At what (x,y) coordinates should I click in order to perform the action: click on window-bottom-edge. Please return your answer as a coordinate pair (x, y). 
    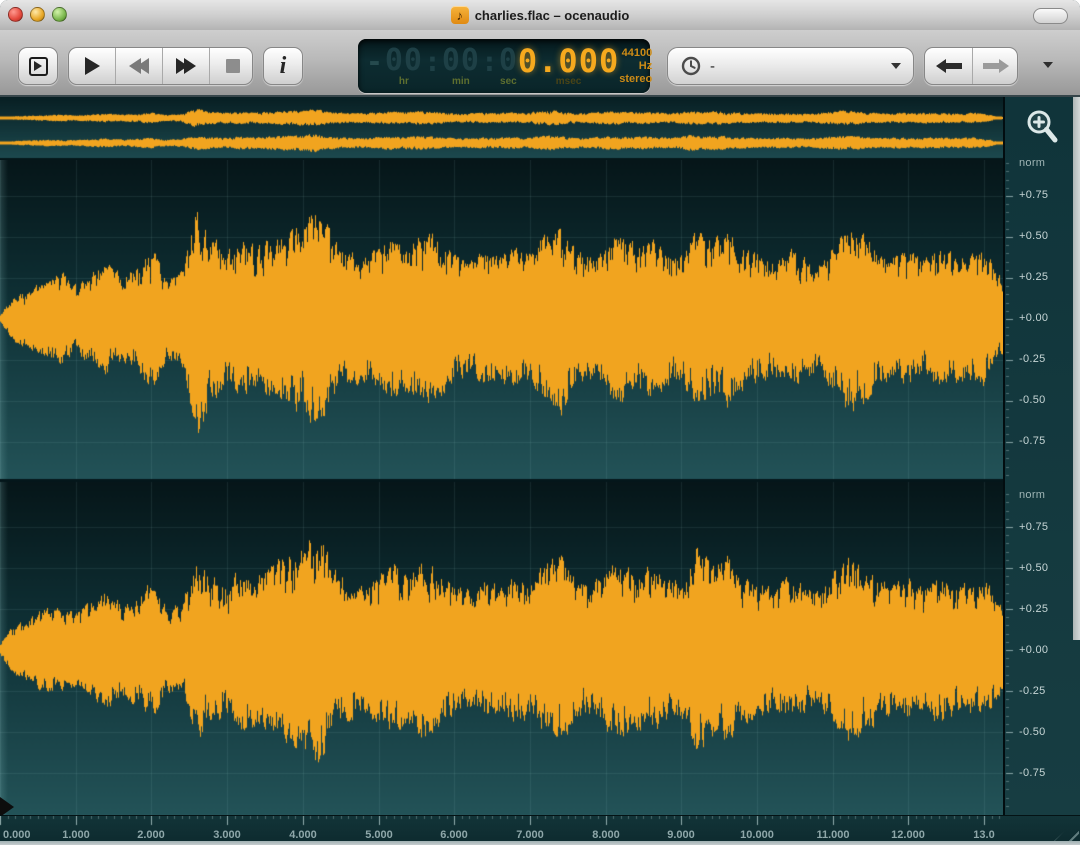
    Looking at the image, I should click on (540, 843).